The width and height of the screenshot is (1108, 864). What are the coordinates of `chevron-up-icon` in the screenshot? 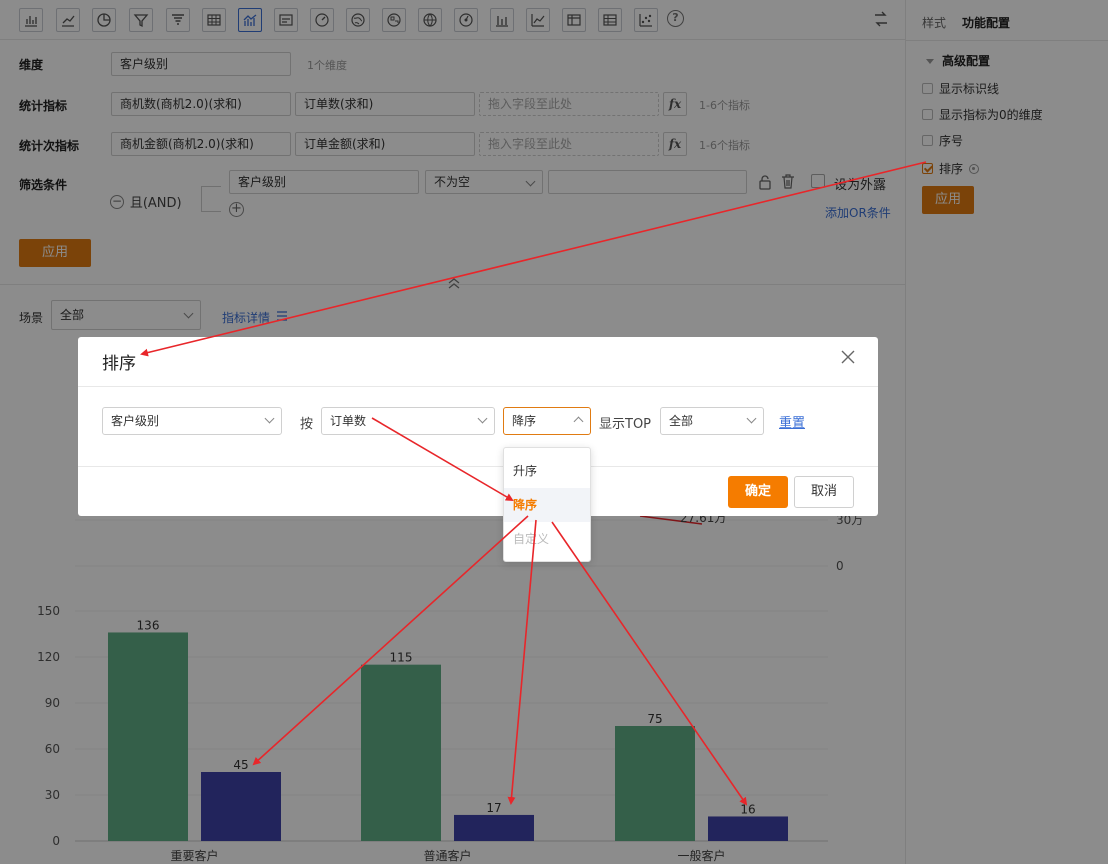 It's located at (578, 421).